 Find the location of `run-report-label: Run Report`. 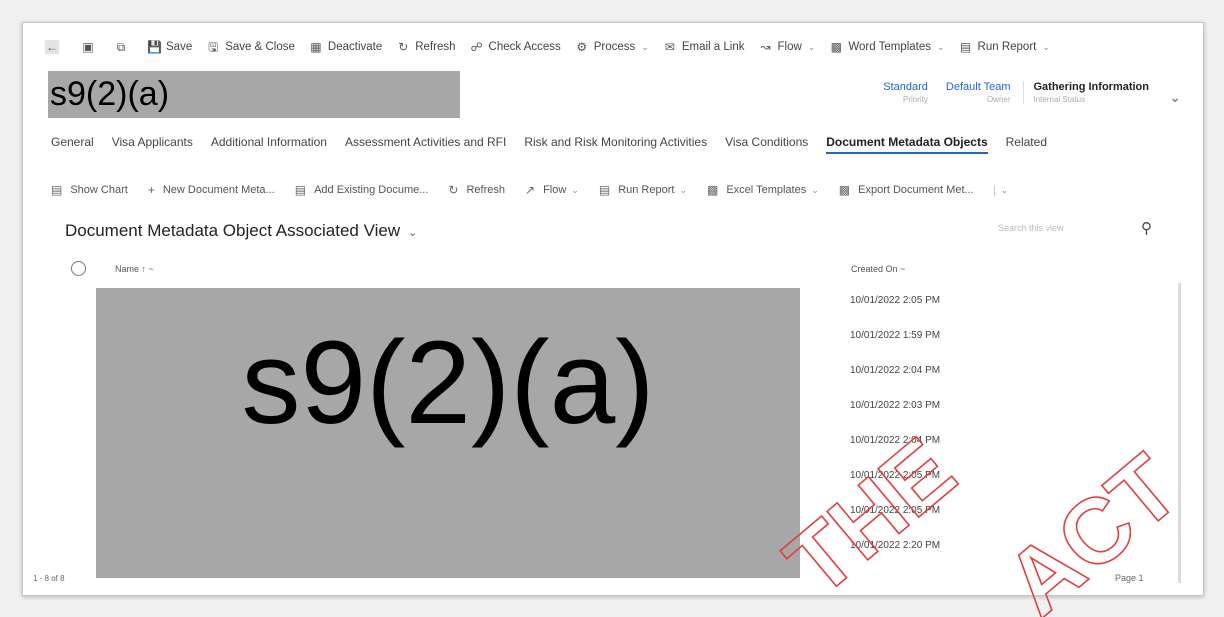

run-report-label: Run Report is located at coordinates (1007, 47).